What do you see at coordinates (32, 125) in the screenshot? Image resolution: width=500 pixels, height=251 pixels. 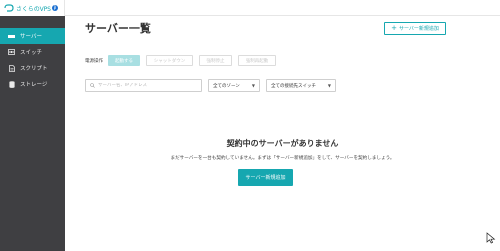 I see `sidebar: さくらのVPS β サーバー スイッチ スクリプト ストレージ` at bounding box center [32, 125].